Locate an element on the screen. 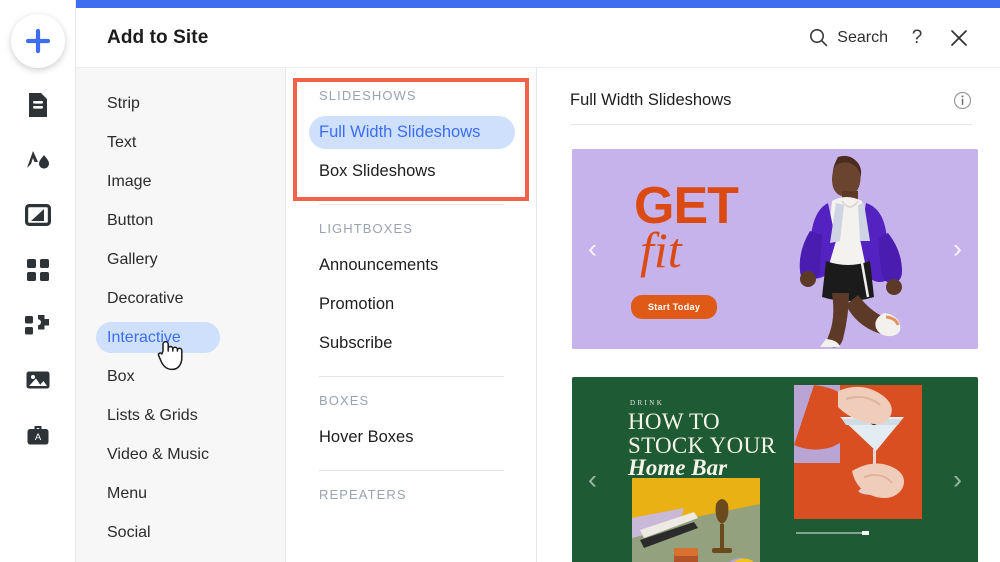 The height and width of the screenshot is (562, 1000). help-button: ? is located at coordinates (917, 38).